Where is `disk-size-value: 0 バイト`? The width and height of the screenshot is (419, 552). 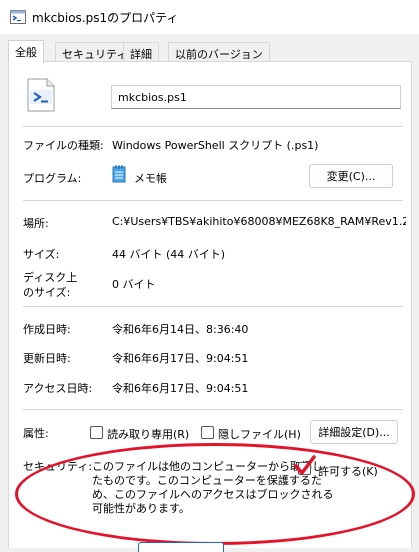 disk-size-value: 0 バイト is located at coordinates (134, 284).